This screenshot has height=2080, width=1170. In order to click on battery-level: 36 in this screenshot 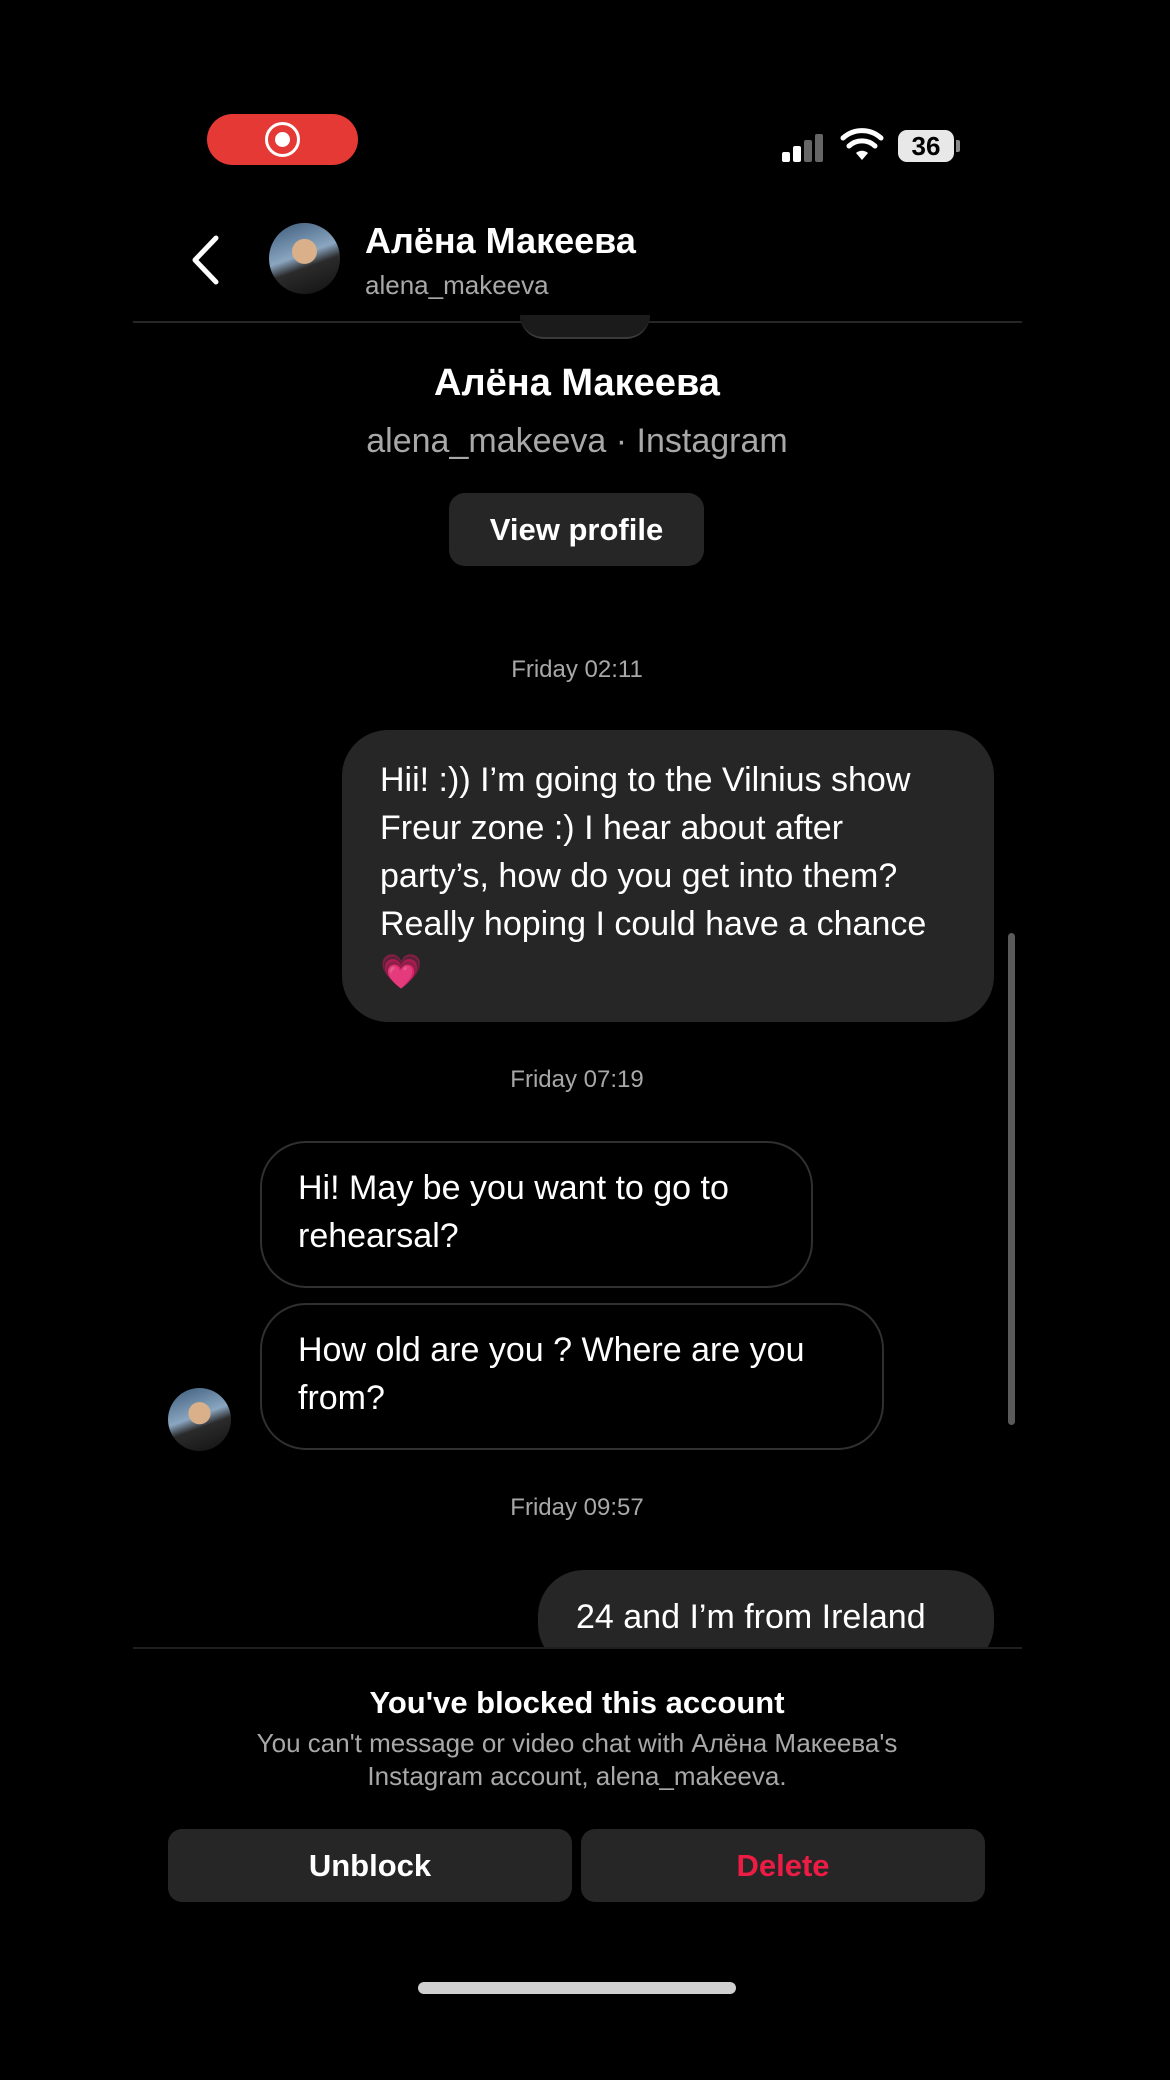, I will do `click(926, 146)`.